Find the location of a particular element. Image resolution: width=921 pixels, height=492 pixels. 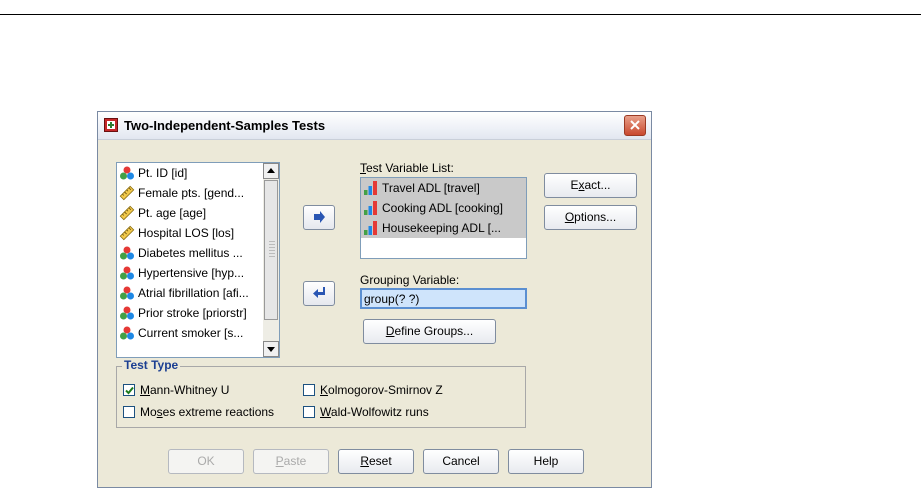

wald-wolfowitz-checkbox: Wald-Wolfowitz runs is located at coordinates (366, 412).